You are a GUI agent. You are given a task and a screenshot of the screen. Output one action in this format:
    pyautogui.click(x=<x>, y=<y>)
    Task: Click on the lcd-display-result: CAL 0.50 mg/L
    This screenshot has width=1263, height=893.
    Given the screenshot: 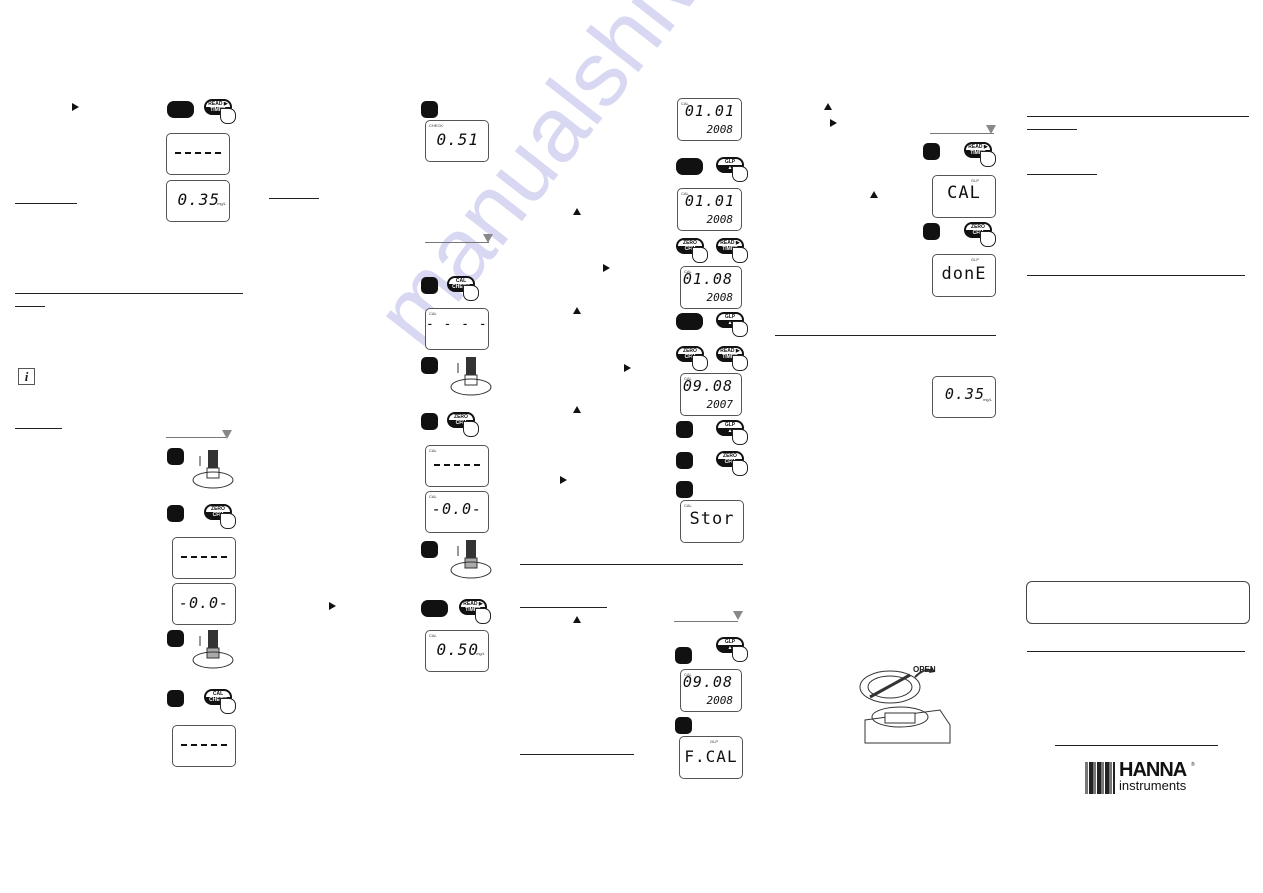 What is the action you would take?
    pyautogui.click(x=457, y=651)
    